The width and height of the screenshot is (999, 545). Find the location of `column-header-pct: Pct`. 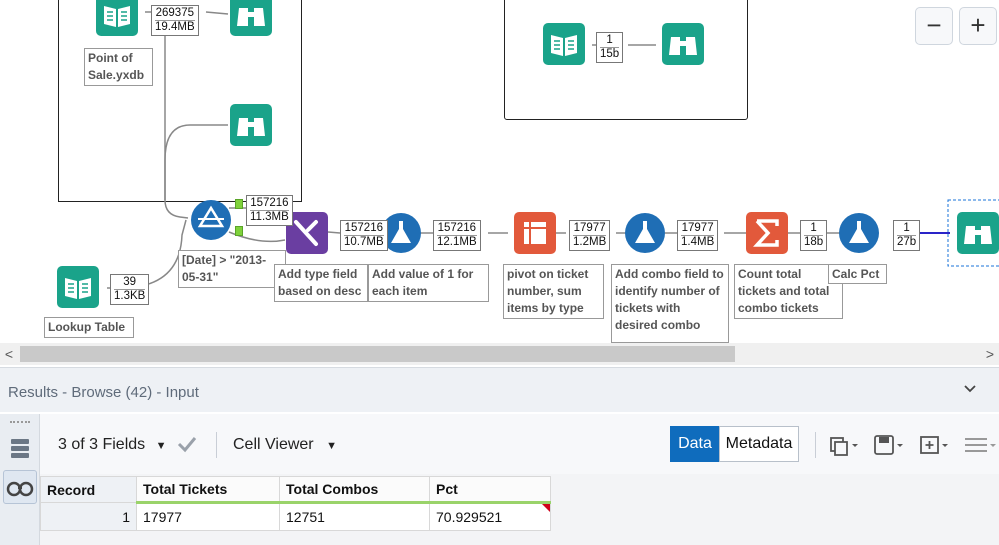

column-header-pct: Pct is located at coordinates (490, 490).